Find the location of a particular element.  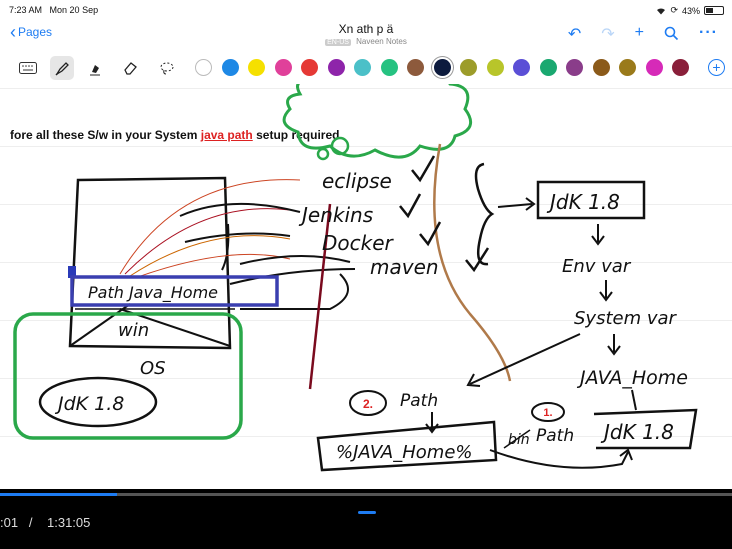

win-label: win is located at coordinates (133, 330).